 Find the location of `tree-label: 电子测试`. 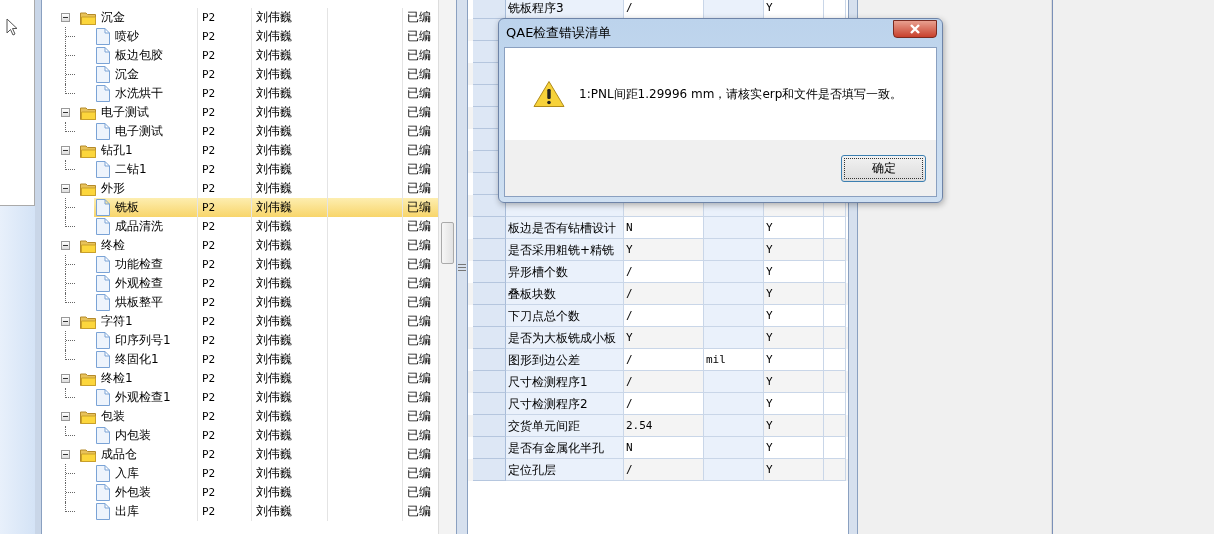

tree-label: 电子测试 is located at coordinates (125, 112).